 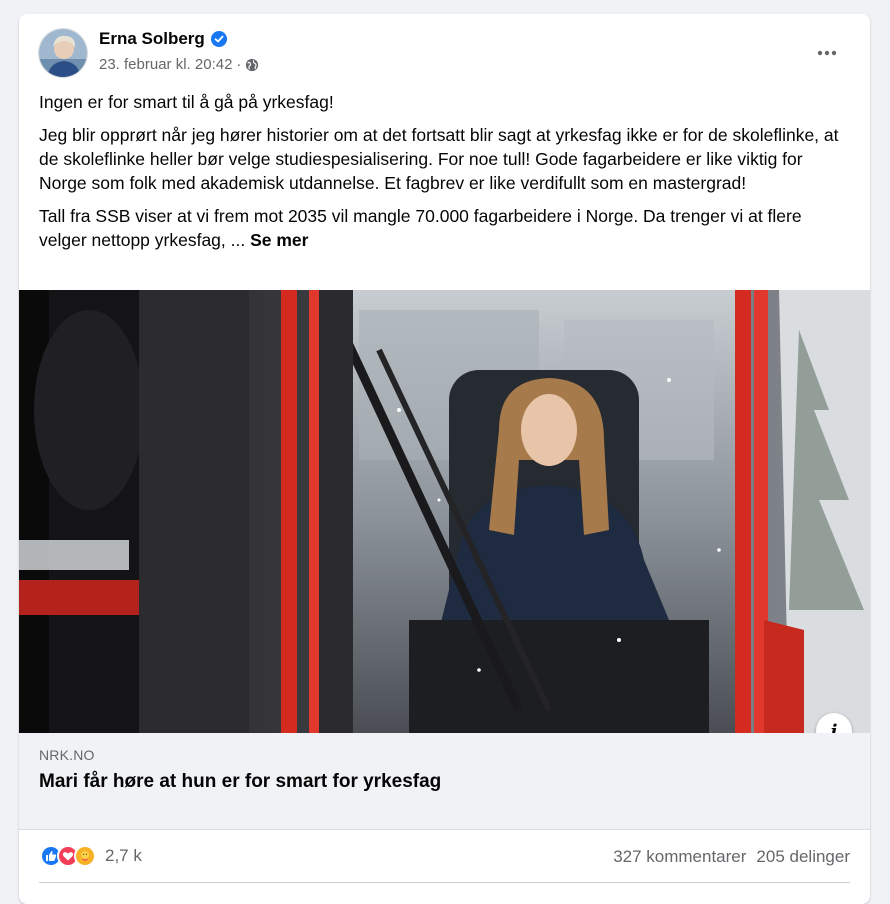 I want to click on author-name: Erna Solberg, so click(x=152, y=39).